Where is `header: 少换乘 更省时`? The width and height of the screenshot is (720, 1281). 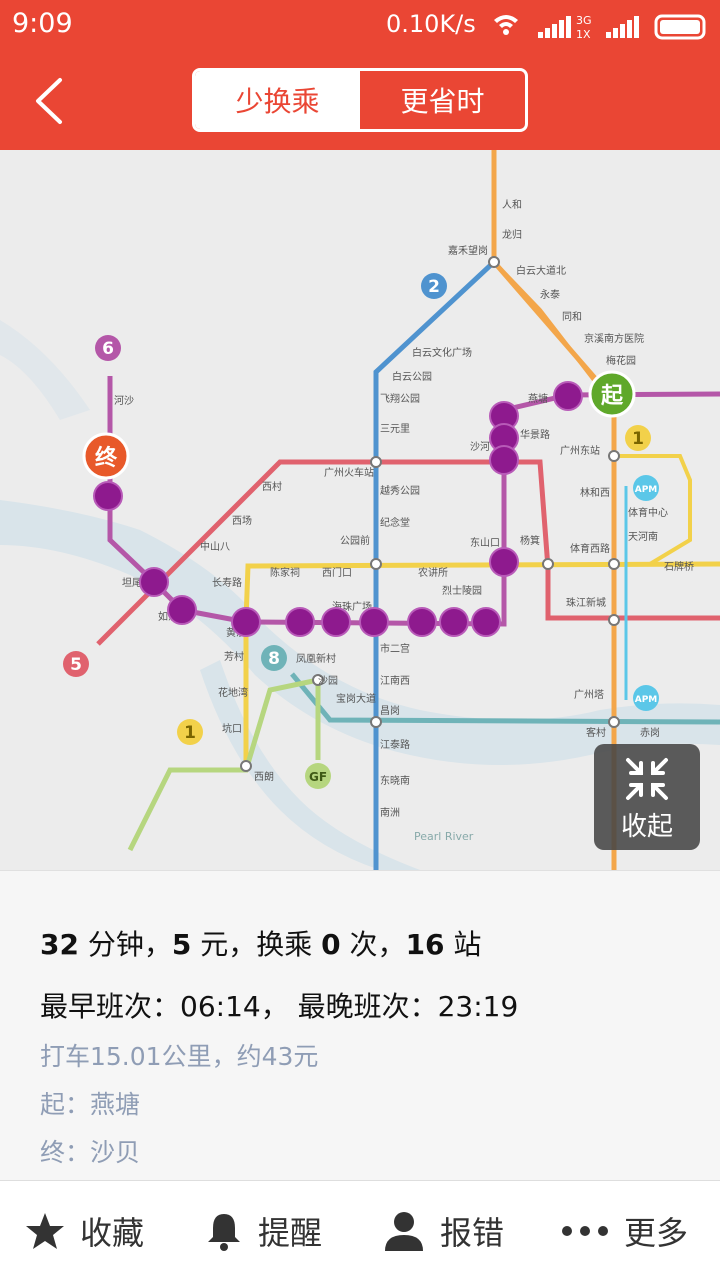 header: 少换乘 更省时 is located at coordinates (360, 101).